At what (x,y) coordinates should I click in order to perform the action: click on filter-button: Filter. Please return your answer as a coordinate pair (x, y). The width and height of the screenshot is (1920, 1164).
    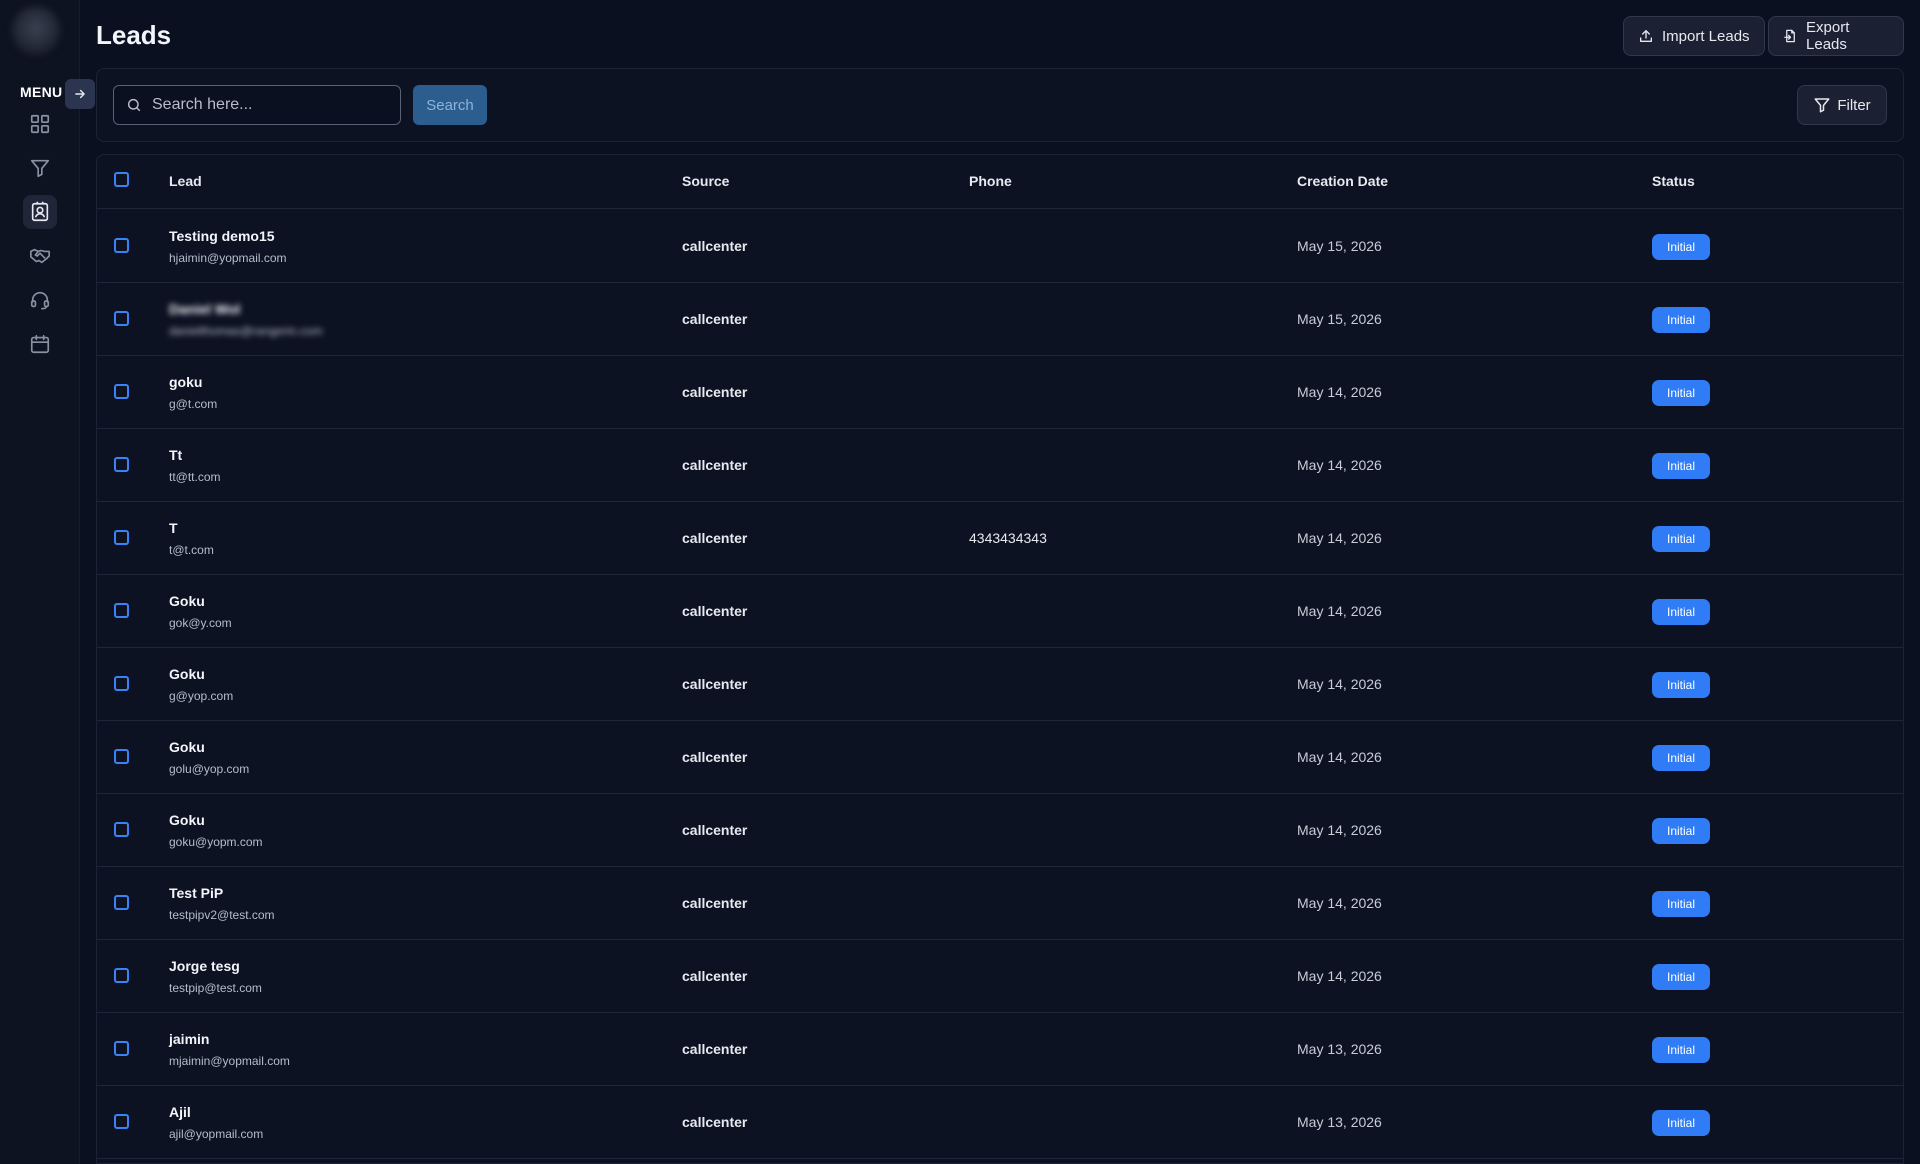
    Looking at the image, I should click on (1842, 105).